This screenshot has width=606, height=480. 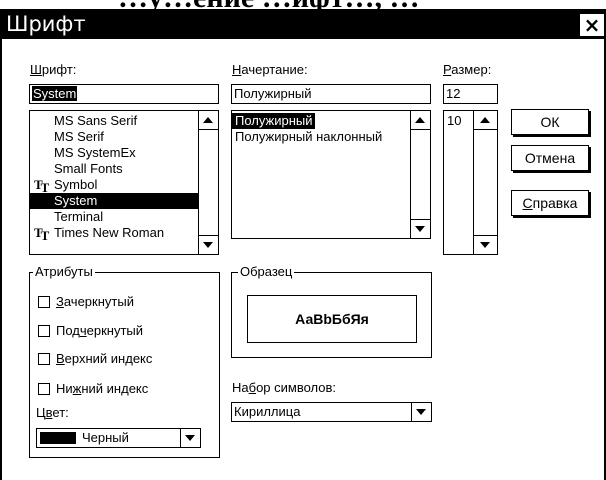 What do you see at coordinates (270, 69) in the screenshot?
I see `style-label: Начертание:` at bounding box center [270, 69].